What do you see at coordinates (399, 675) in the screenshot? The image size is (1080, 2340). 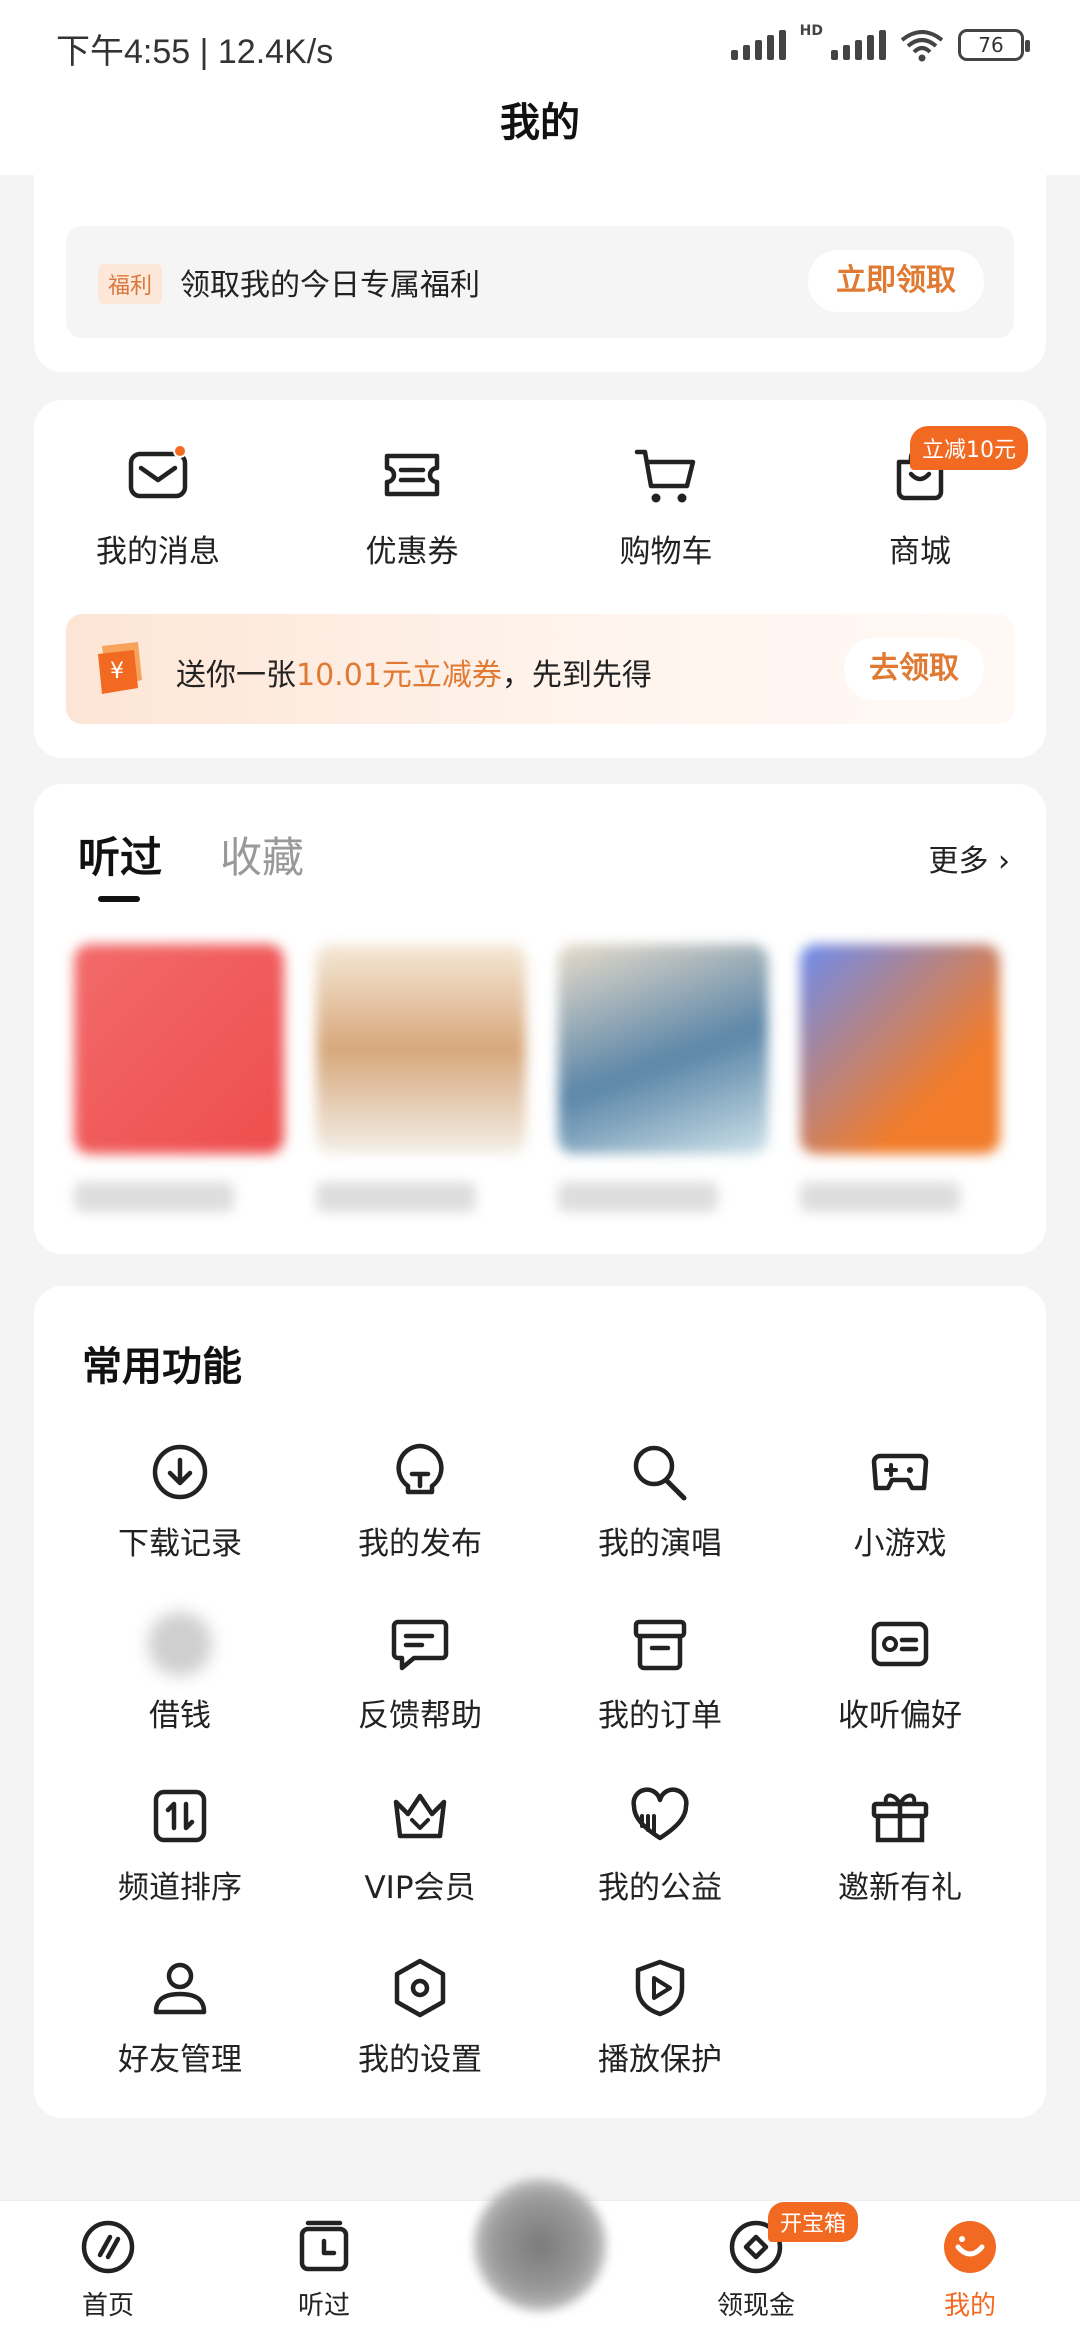 I see `coupon-highlight: 10.01元立减券` at bounding box center [399, 675].